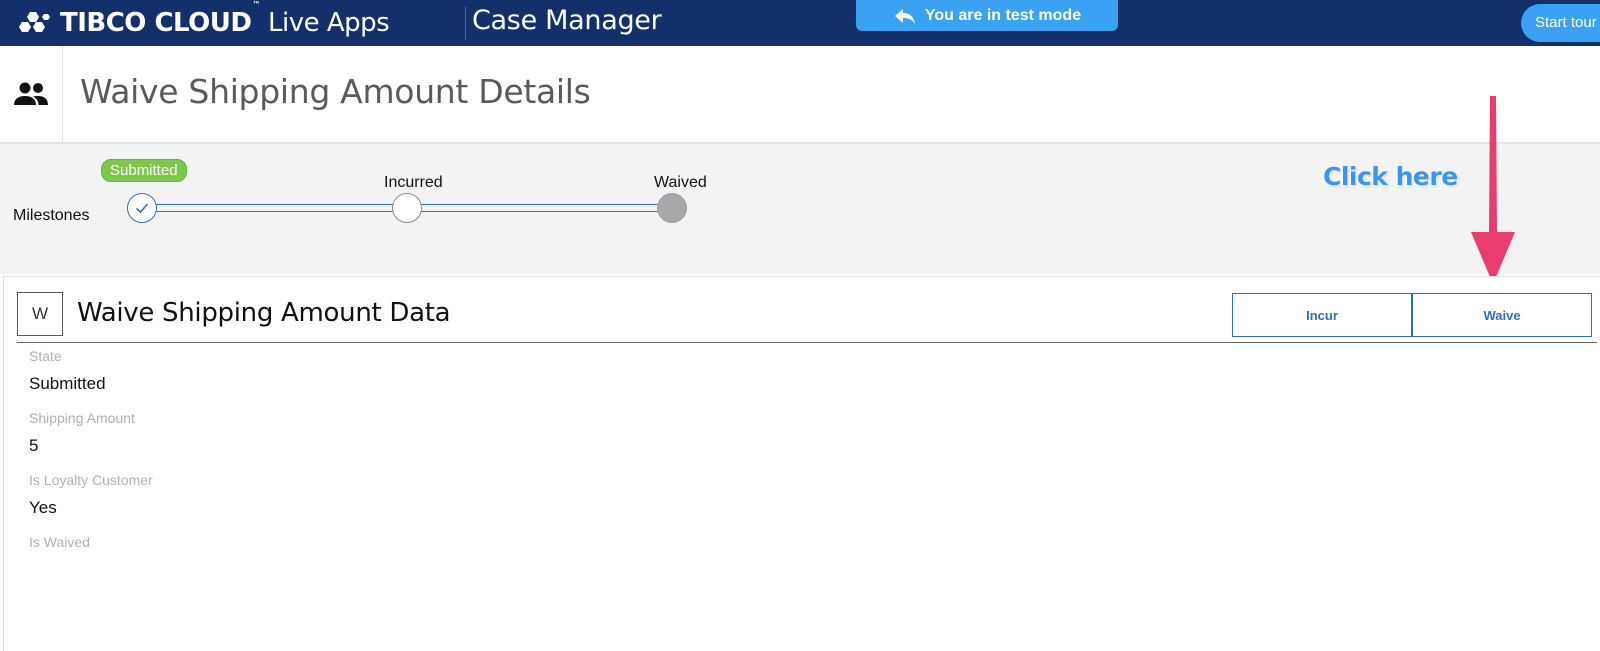 The width and height of the screenshot is (1600, 651). I want to click on brand-logo-area: TIBCO CLOUD™ Live Apps, so click(204, 20).